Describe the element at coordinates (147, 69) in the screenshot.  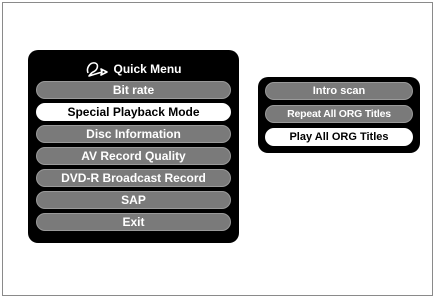
I see `quick-menu-title: Quick Menu` at that location.